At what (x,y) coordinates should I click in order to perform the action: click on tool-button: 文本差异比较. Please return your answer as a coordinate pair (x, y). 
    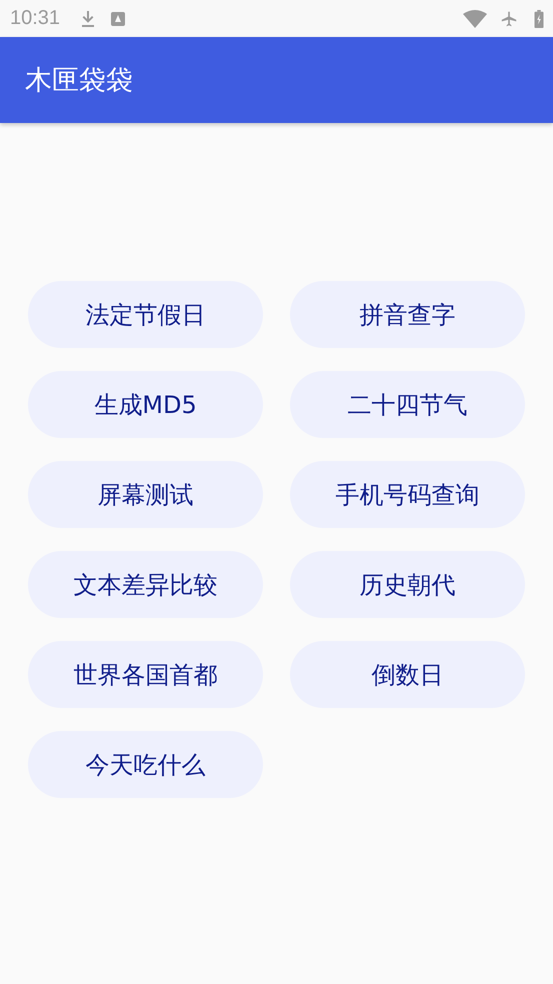
    Looking at the image, I should click on (145, 584).